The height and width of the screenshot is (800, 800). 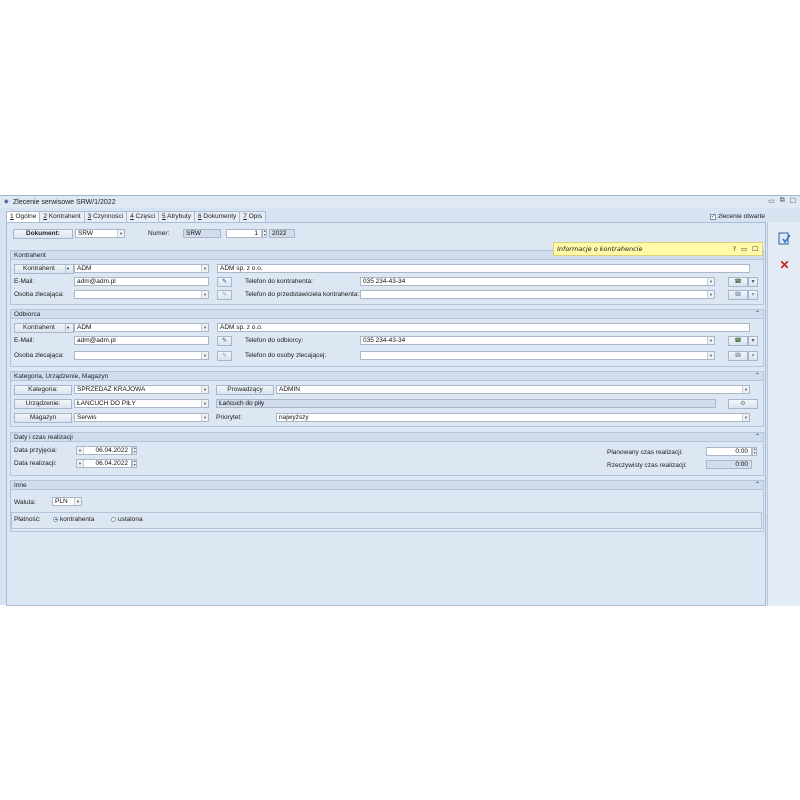 I want to click on radio-selected-icon, so click(x=55, y=519).